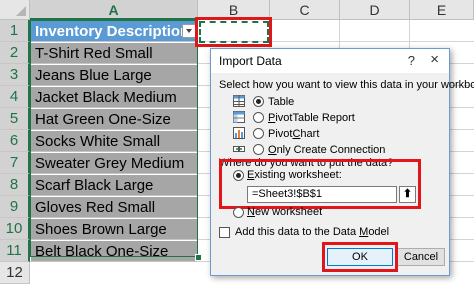 Image resolution: width=474 pixels, height=284 pixels. Describe the element at coordinates (421, 257) in the screenshot. I see `cancel-button: Cancel` at that location.